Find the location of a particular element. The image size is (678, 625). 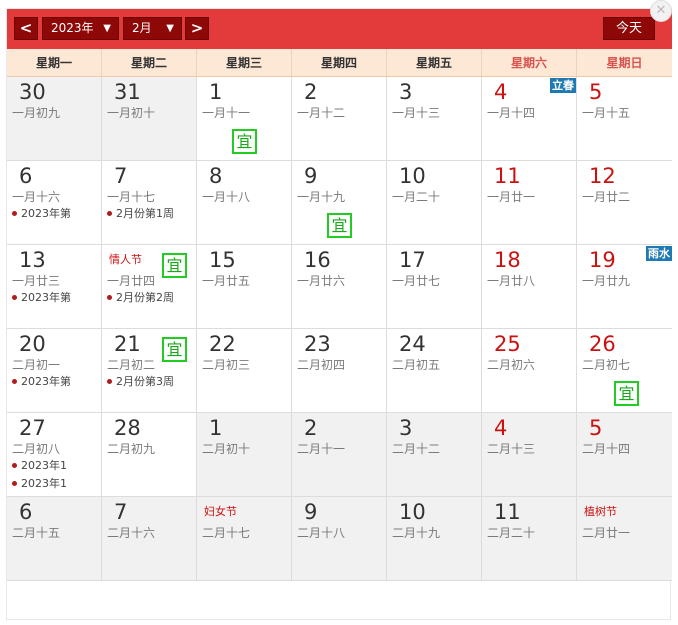

lunar-date: 二月十七 is located at coordinates (226, 533).